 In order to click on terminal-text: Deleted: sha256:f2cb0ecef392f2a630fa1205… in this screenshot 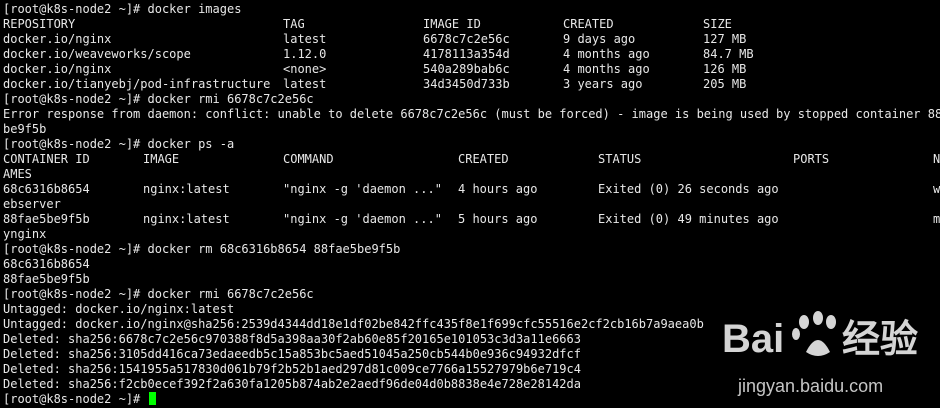, I will do `click(292, 384)`.